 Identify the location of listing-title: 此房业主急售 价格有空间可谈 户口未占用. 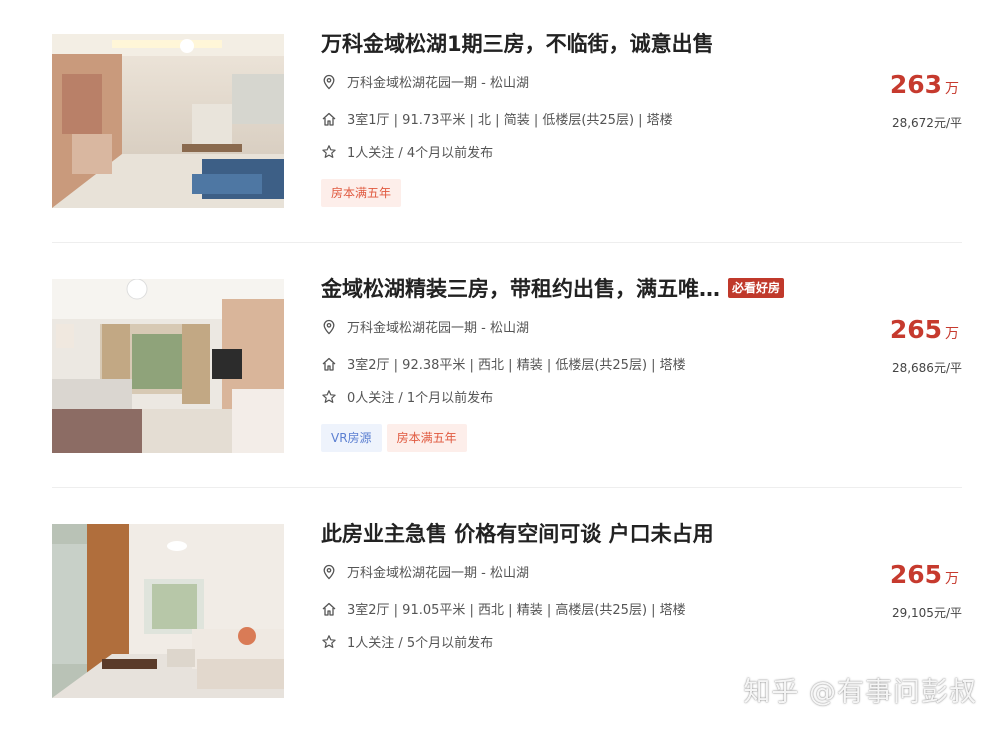
(517, 534).